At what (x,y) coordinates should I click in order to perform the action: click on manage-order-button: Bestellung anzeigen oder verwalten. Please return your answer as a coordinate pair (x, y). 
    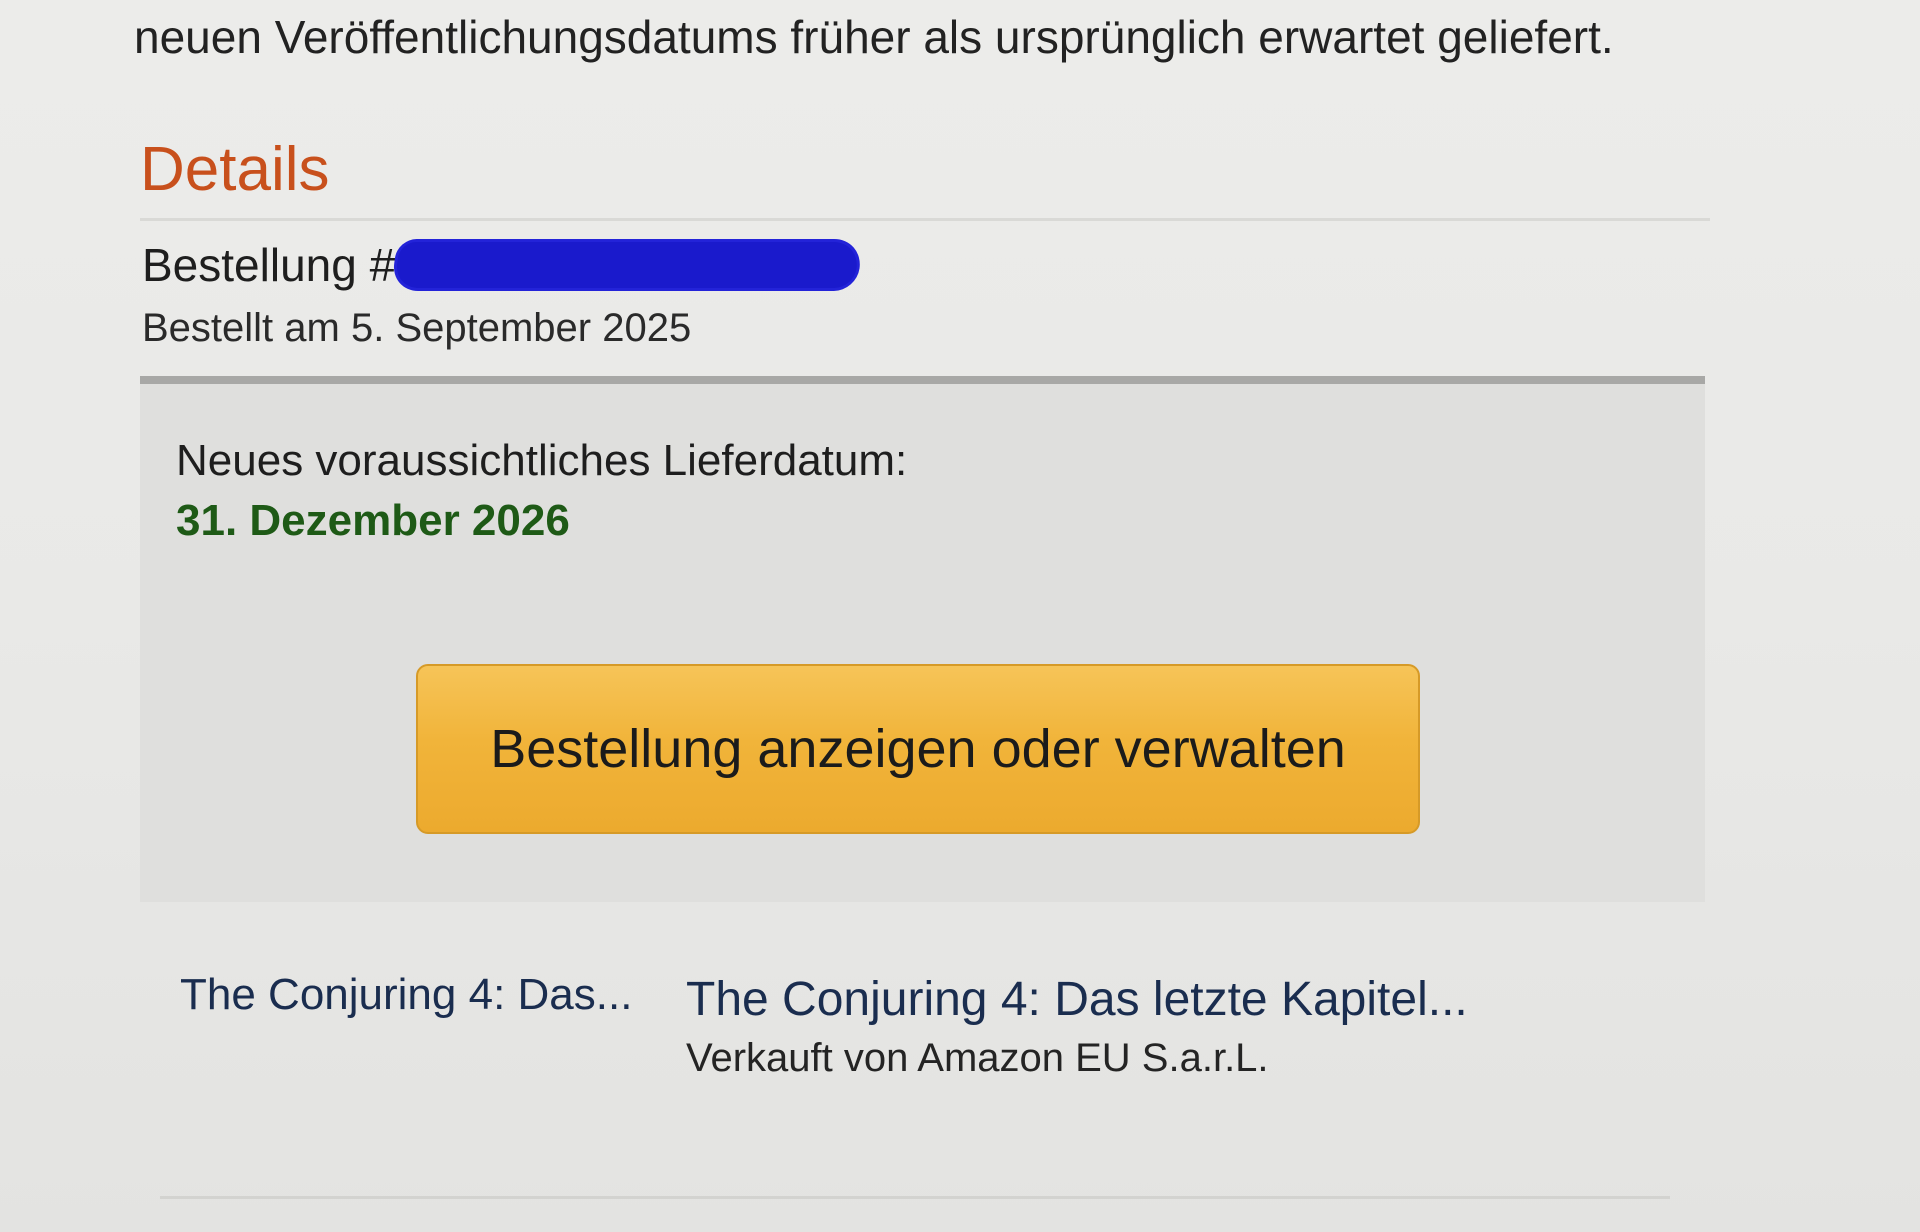
    Looking at the image, I should click on (918, 749).